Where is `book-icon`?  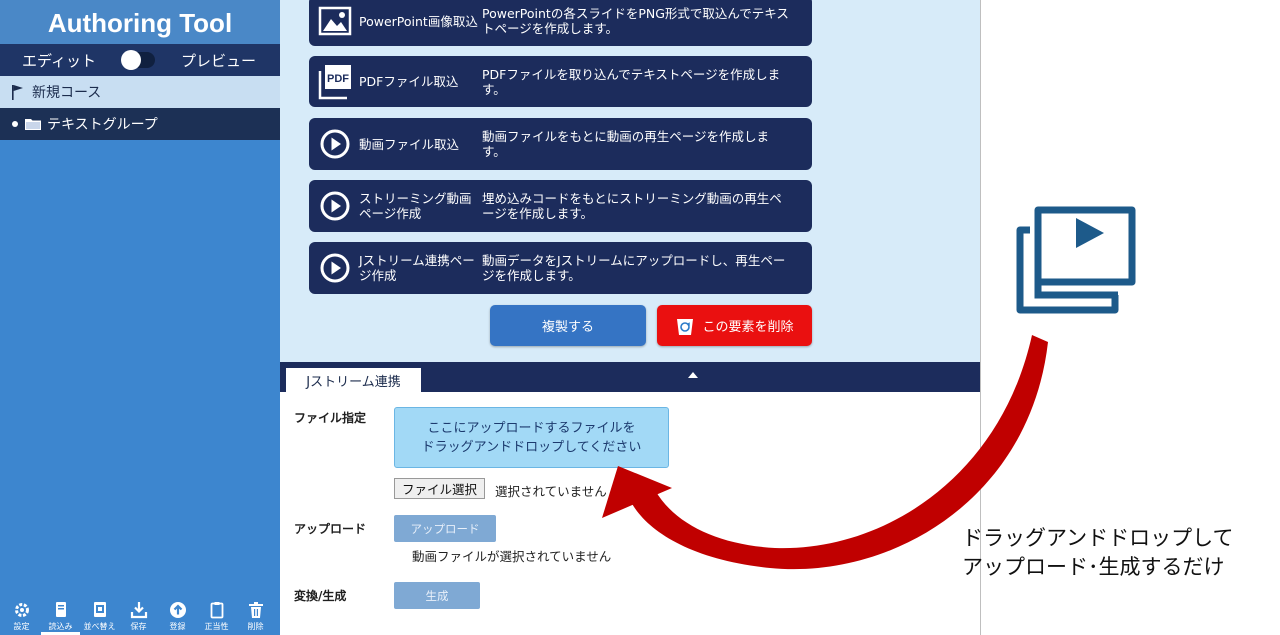 book-icon is located at coordinates (60, 609).